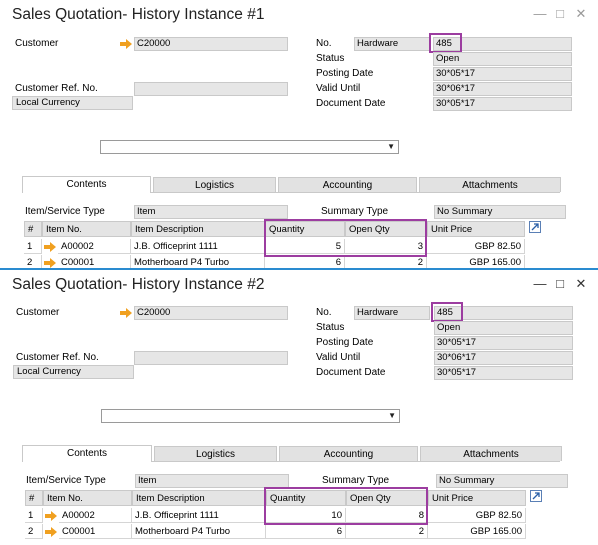  What do you see at coordinates (306, 515) in the screenshot?
I see `row-1-quantity: 10` at bounding box center [306, 515].